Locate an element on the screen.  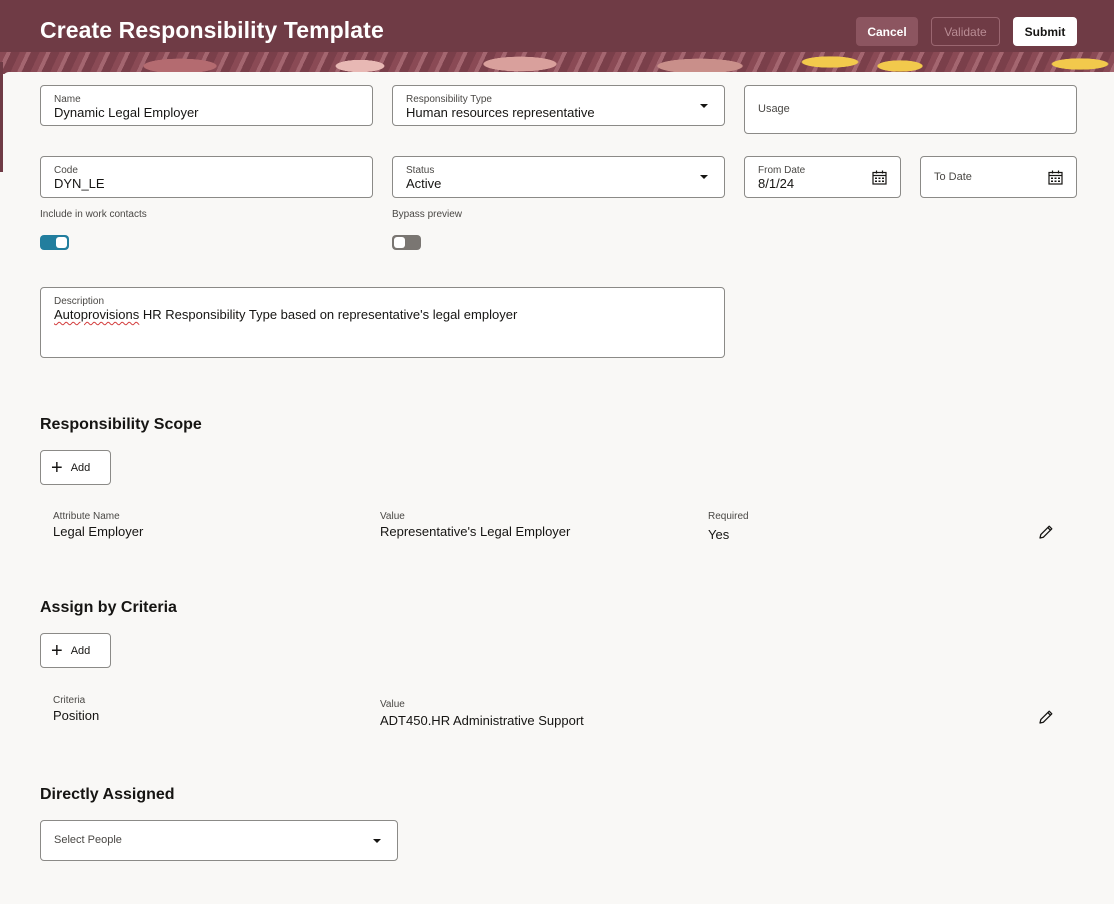
status-select: Status Active is located at coordinates (558, 177).